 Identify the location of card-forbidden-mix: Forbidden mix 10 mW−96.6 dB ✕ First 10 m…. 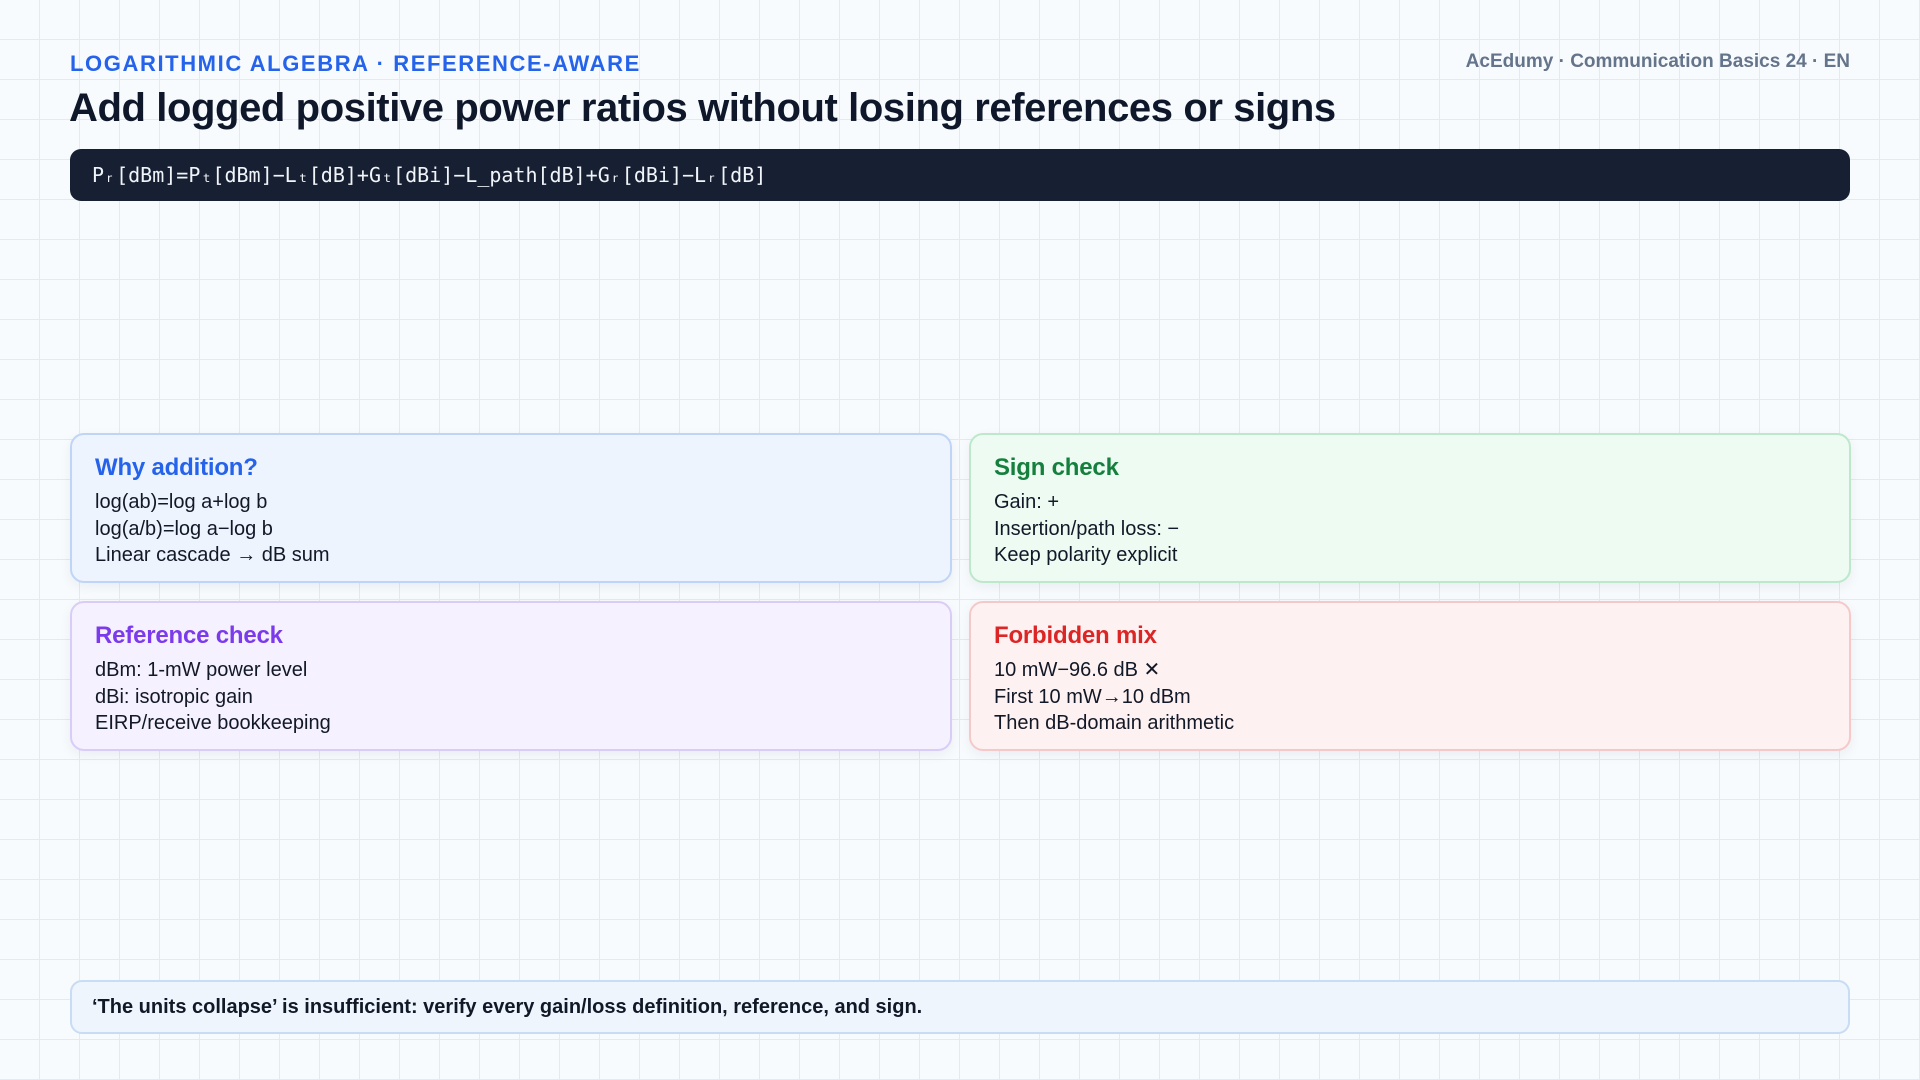
(1410, 676).